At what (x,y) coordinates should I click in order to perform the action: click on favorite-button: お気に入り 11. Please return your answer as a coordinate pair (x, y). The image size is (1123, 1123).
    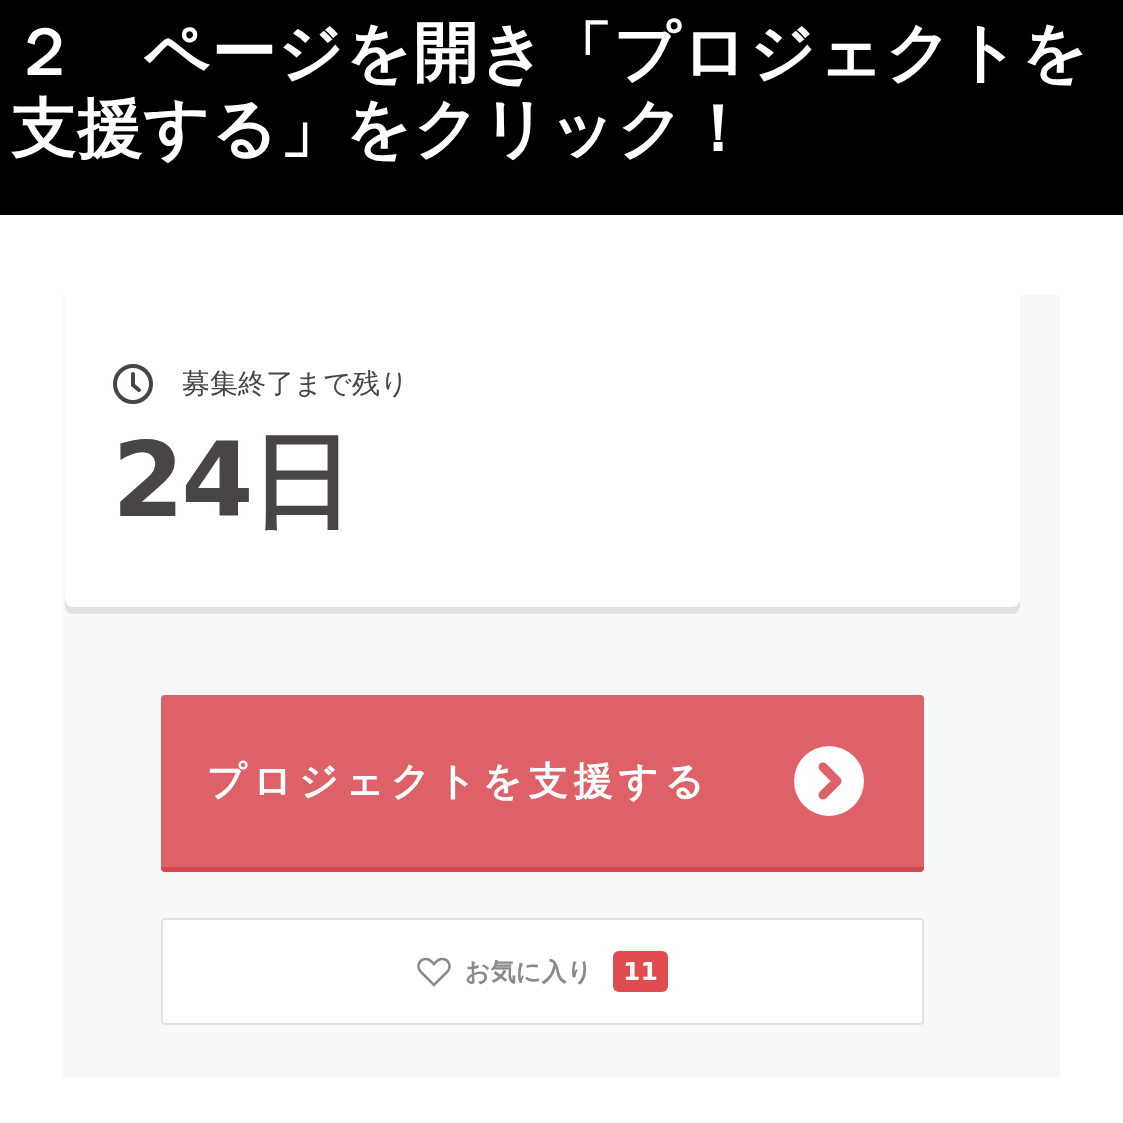
    Looking at the image, I should click on (542, 971).